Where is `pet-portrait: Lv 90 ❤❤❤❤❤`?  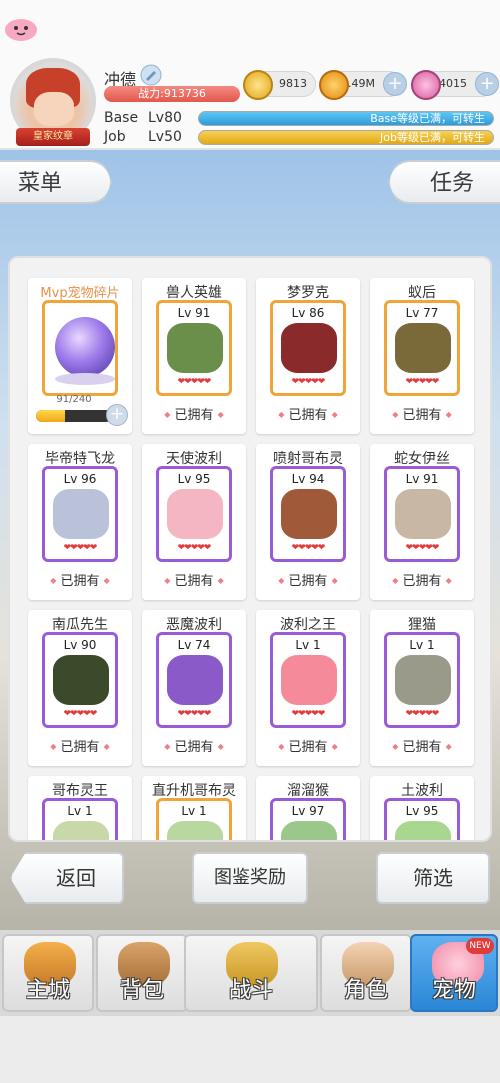
pet-portrait: Lv 90 ❤❤❤❤❤ is located at coordinates (80, 680).